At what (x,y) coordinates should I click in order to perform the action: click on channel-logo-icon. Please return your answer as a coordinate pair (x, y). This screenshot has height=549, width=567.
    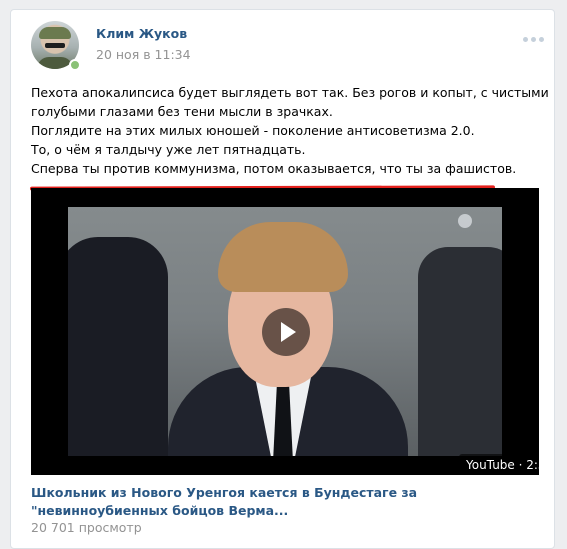
    Looking at the image, I should click on (465, 221).